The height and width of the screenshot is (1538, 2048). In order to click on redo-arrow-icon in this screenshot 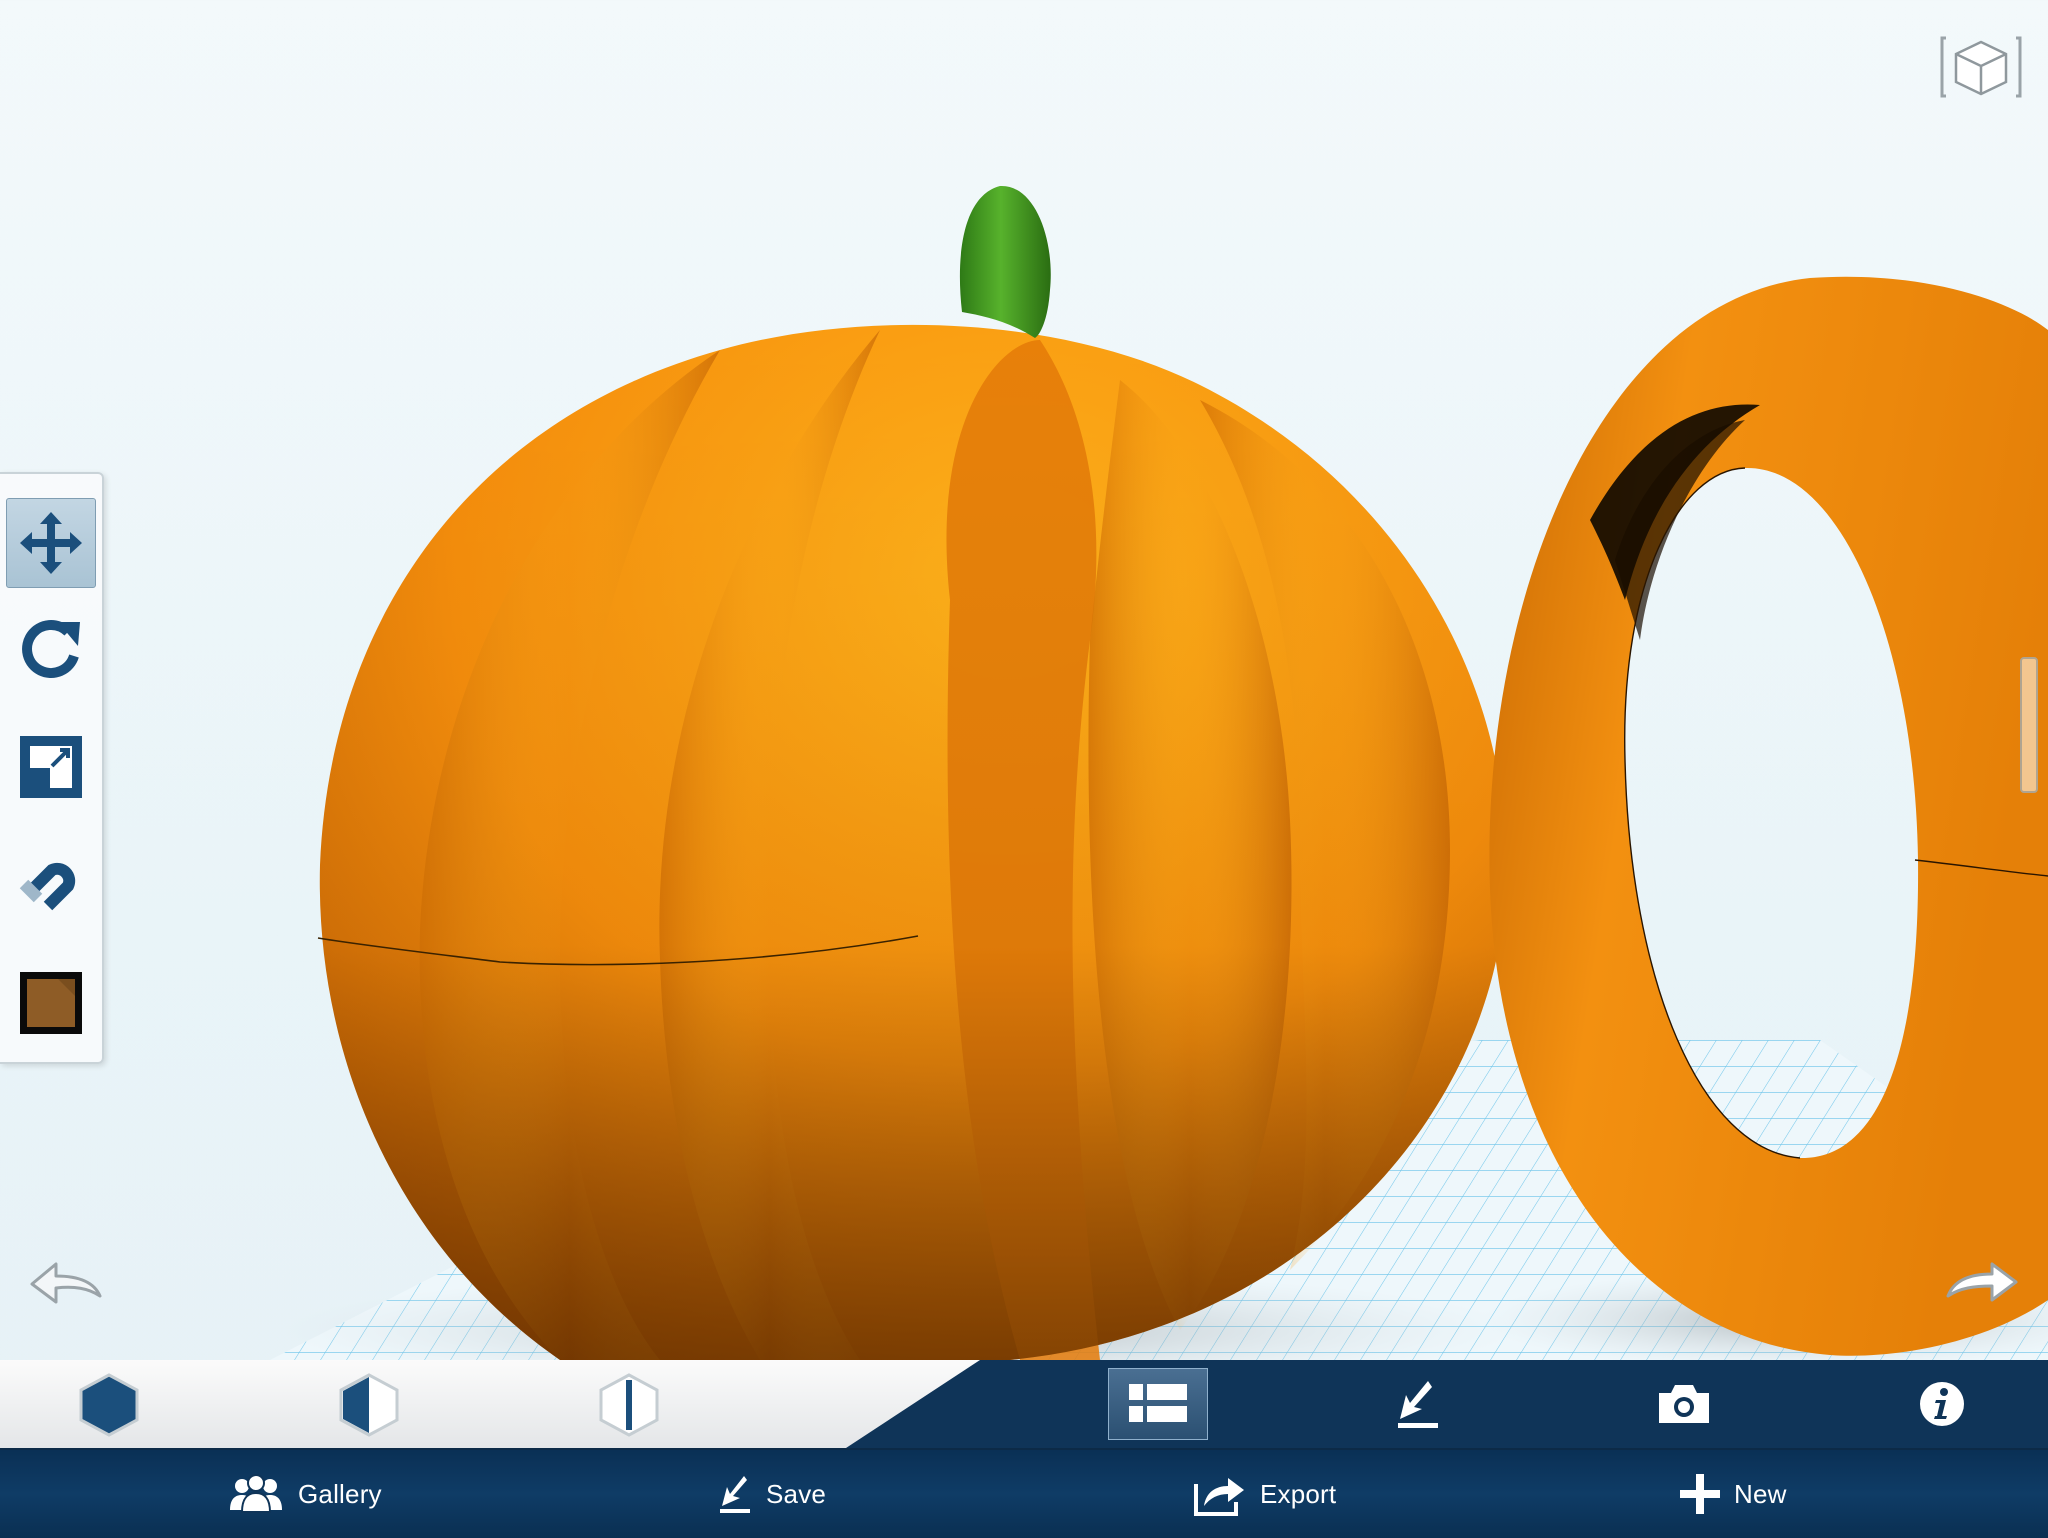, I will do `click(1982, 1282)`.